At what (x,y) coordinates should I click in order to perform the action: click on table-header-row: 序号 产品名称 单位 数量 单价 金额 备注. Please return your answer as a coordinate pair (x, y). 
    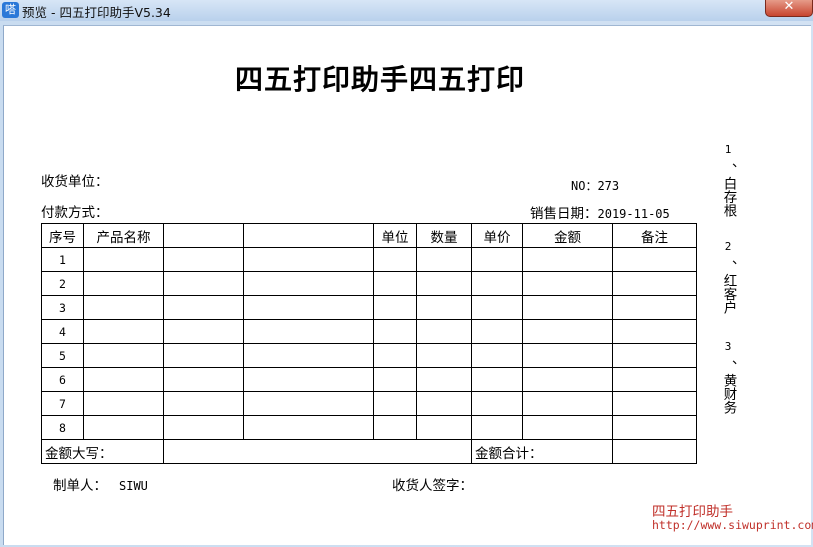
    Looking at the image, I should click on (369, 235).